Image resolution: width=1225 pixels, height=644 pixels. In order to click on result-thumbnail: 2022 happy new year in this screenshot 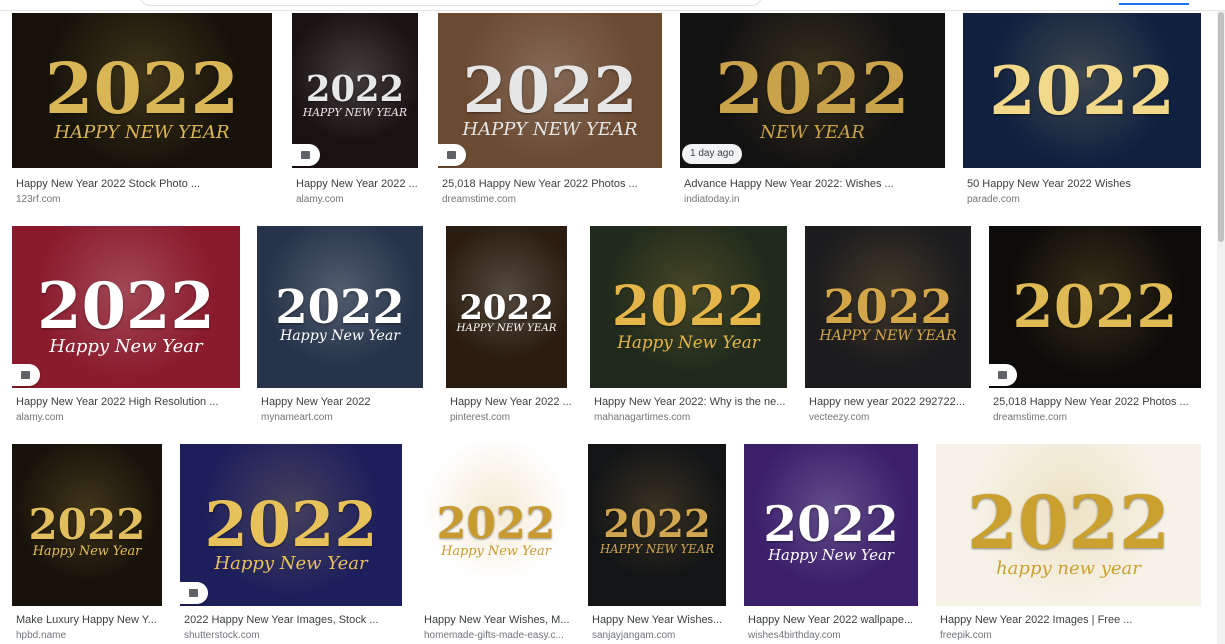, I will do `click(1068, 525)`.